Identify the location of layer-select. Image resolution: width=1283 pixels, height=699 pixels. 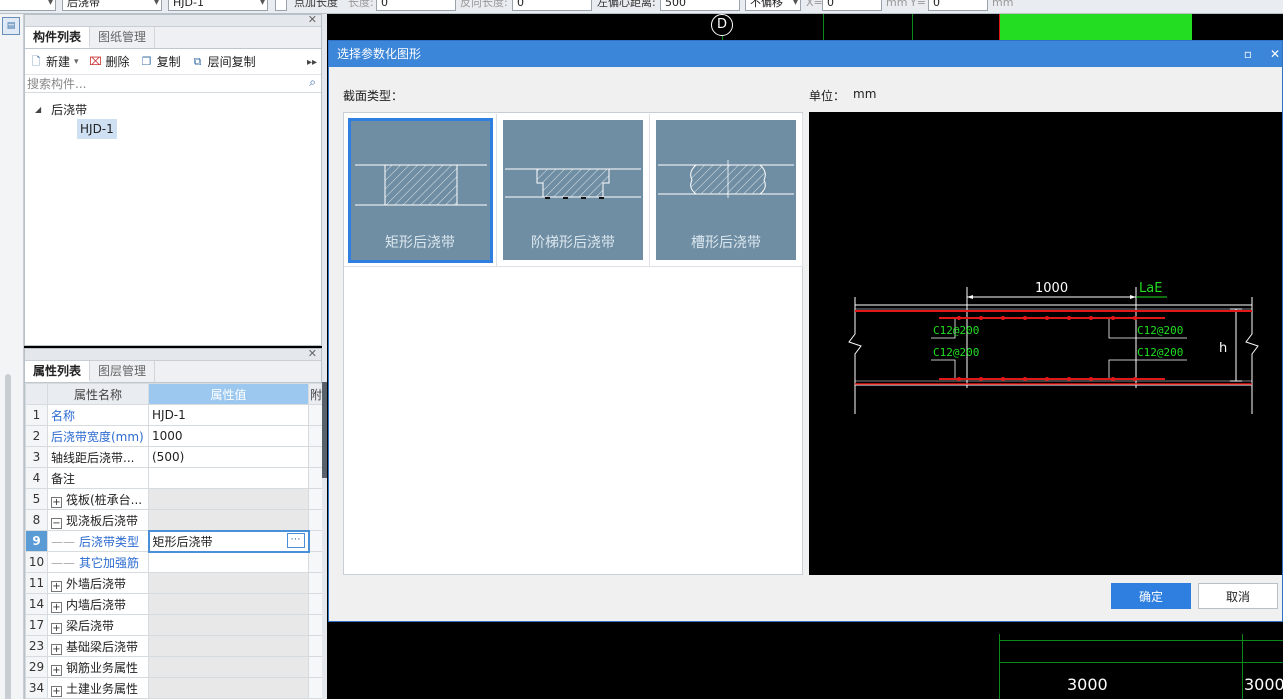
(28, 5).